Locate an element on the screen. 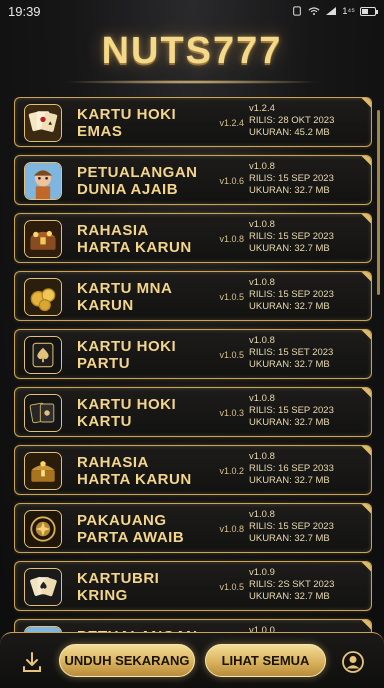 The image size is (384, 688). list-scrollbar is located at coordinates (378, 202).